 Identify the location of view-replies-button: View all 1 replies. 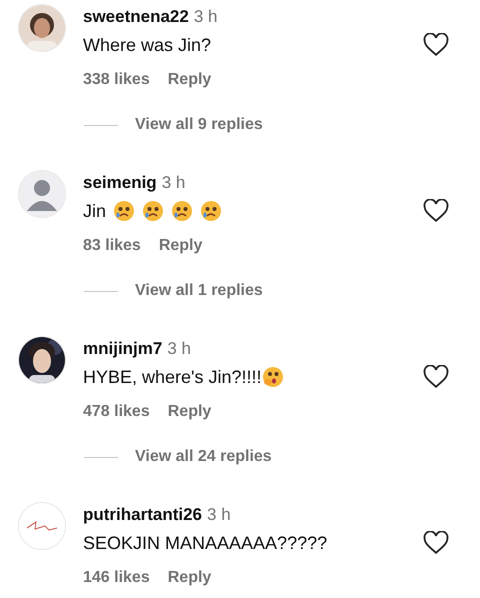
(199, 291).